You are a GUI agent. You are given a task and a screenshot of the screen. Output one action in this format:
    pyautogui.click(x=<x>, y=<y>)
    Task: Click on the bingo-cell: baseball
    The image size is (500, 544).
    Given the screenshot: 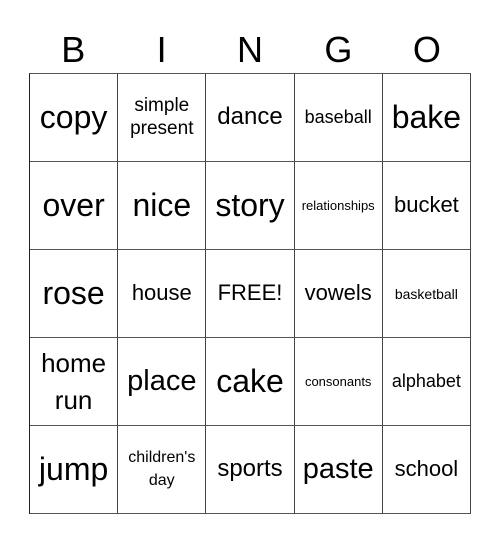 What is the action you would take?
    pyautogui.click(x=338, y=118)
    